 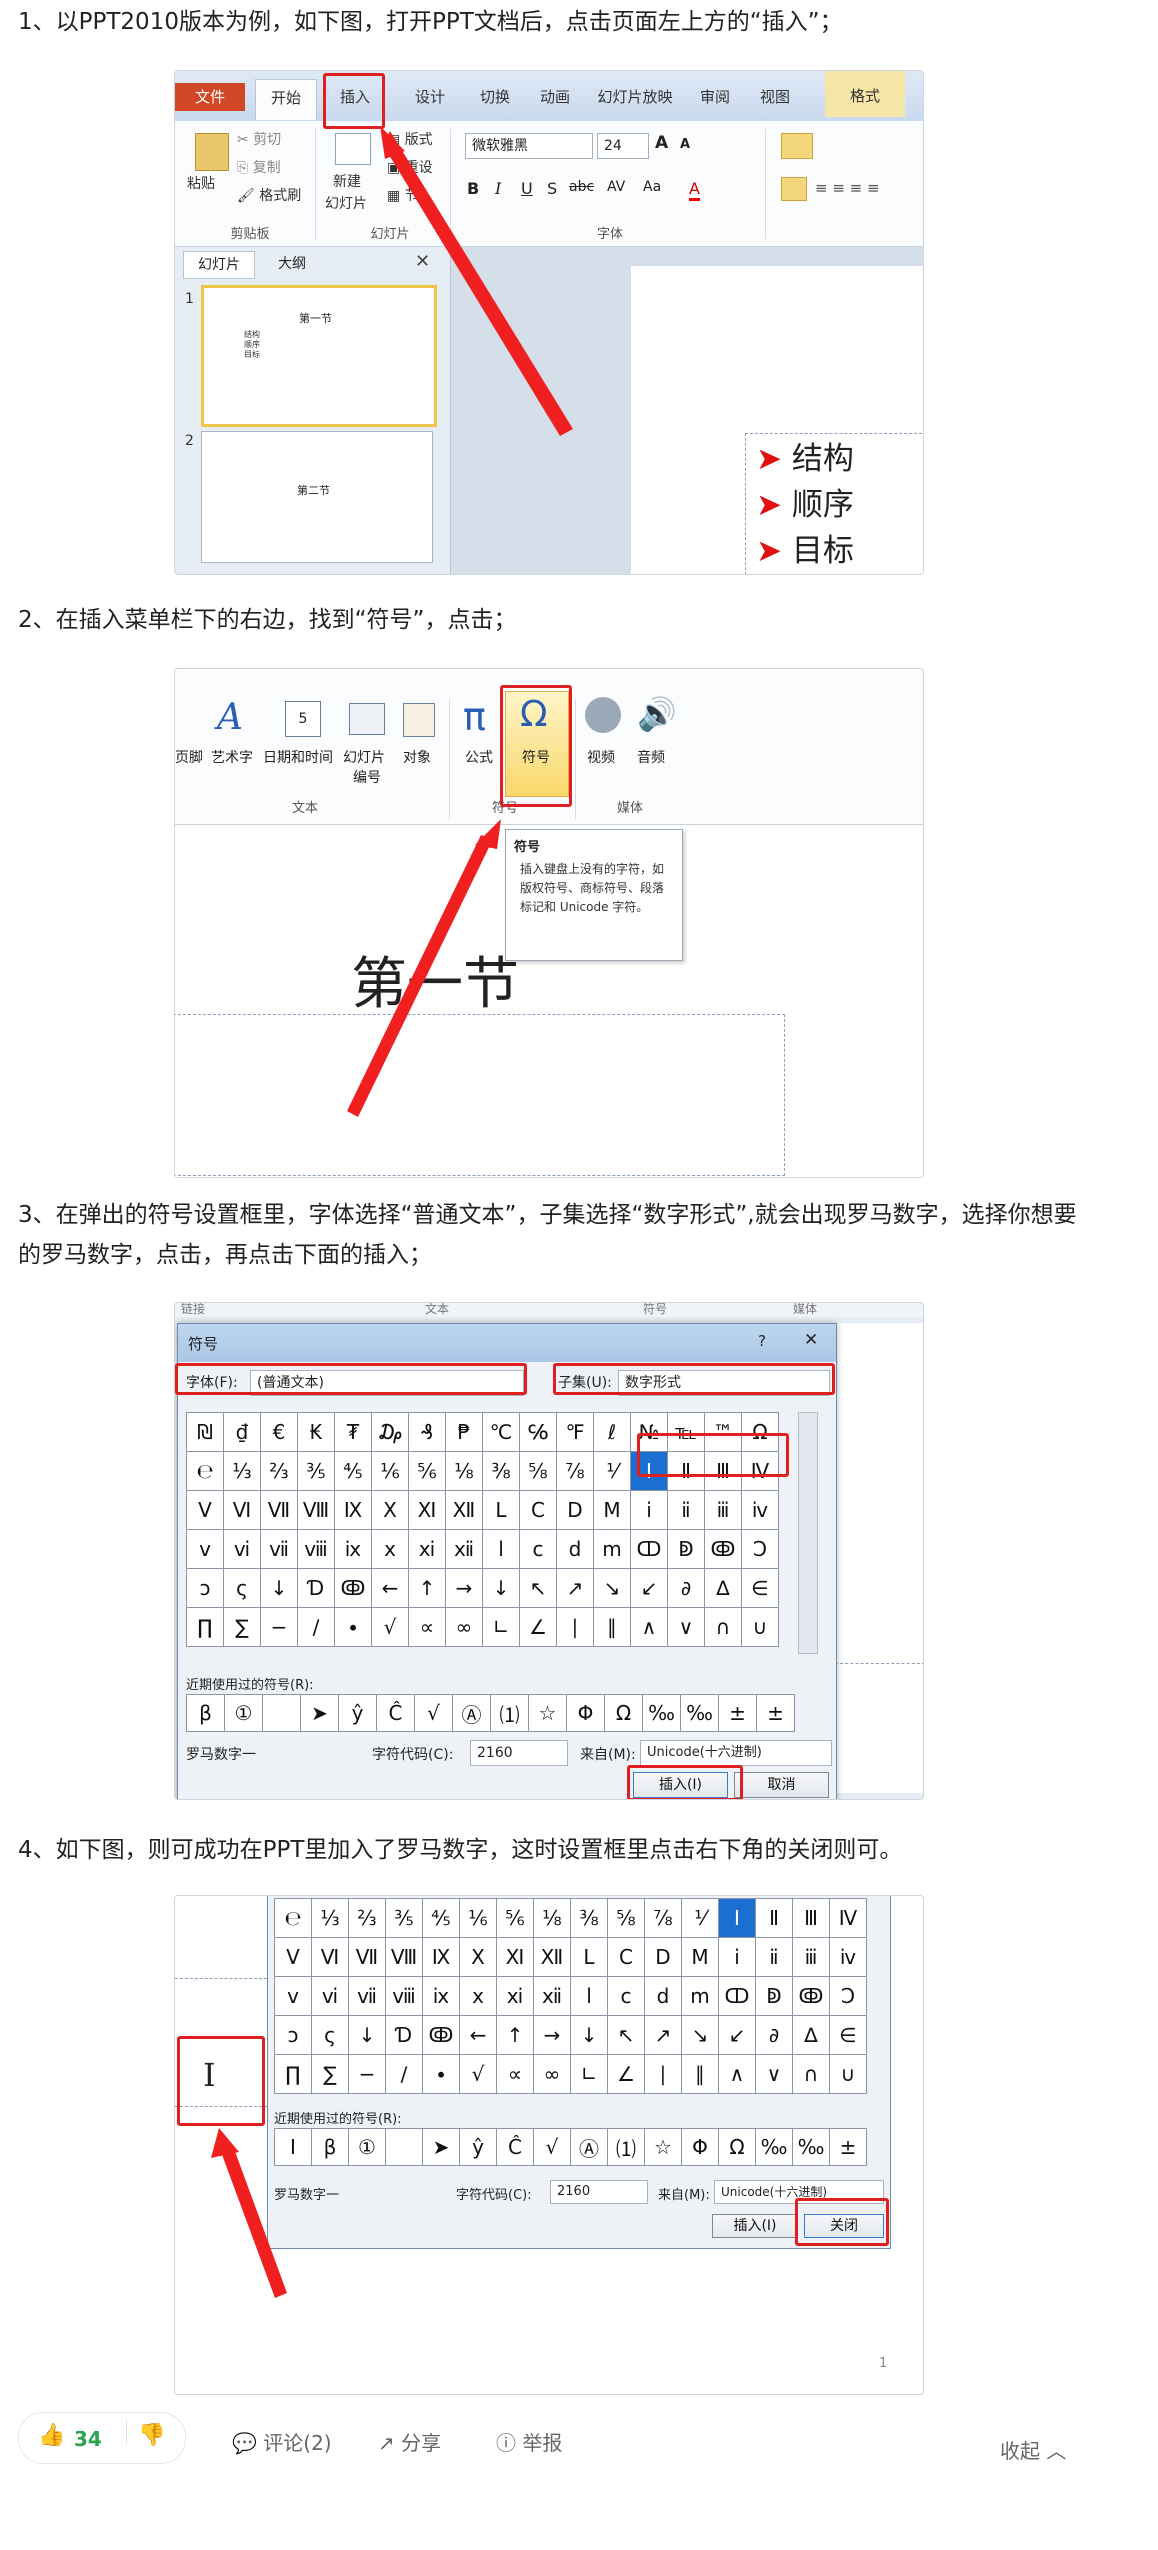 I want to click on symbol-cell: ⅶ, so click(x=279, y=1549).